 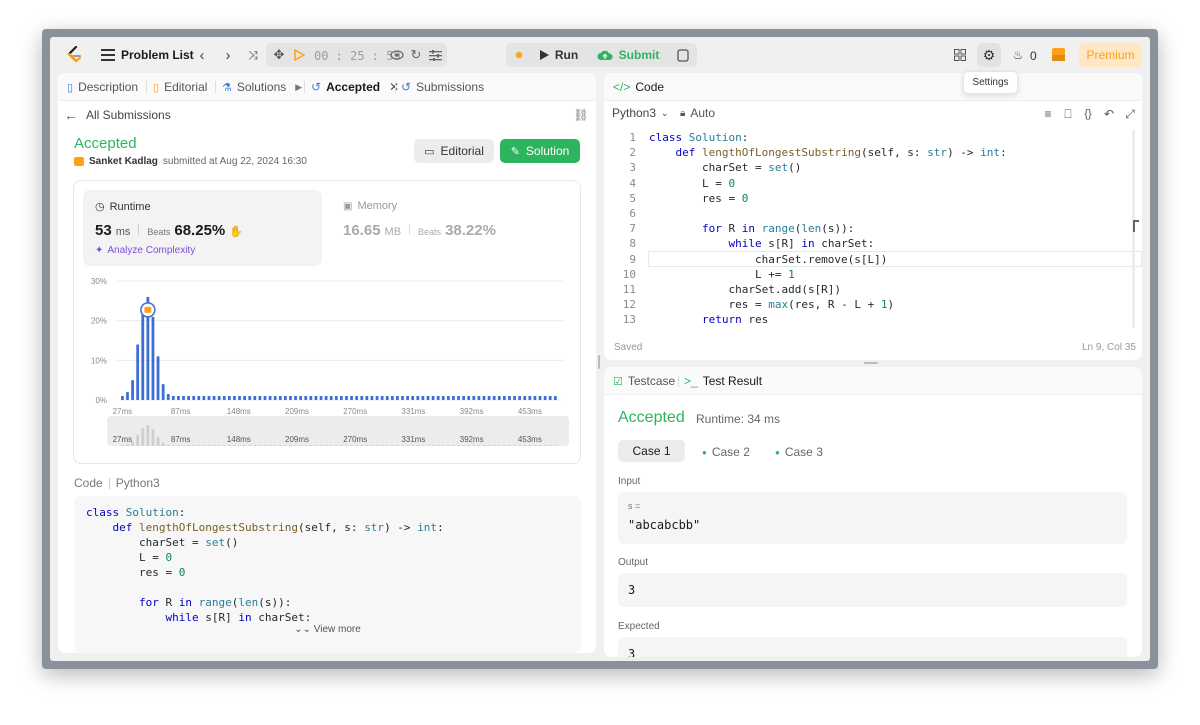 What do you see at coordinates (355, 87) in the screenshot?
I see `tab-accepted: ↺ Accepted ✕` at bounding box center [355, 87].